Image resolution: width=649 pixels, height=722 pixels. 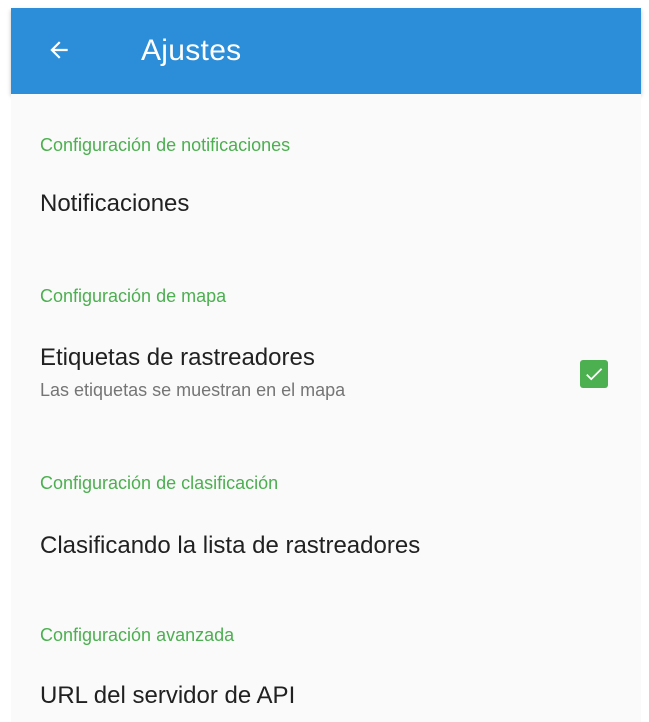 I want to click on arrow-back-icon, so click(x=59, y=50).